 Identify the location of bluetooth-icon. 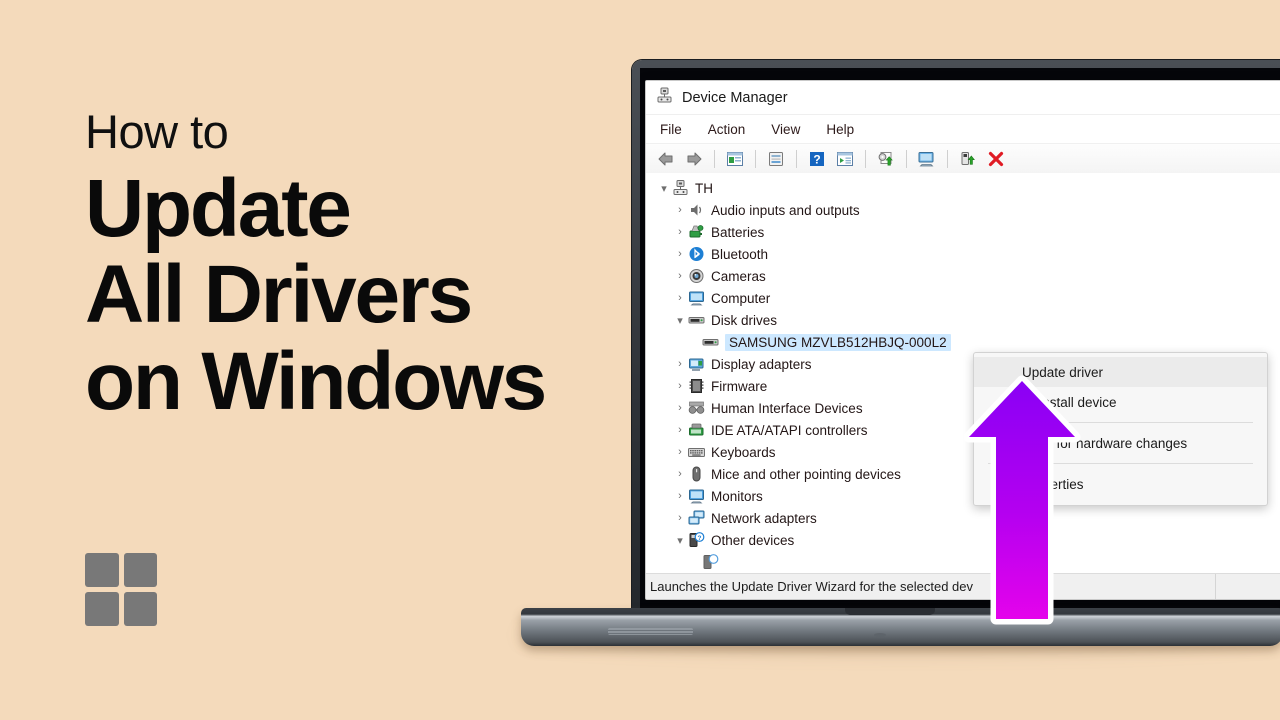
(697, 254).